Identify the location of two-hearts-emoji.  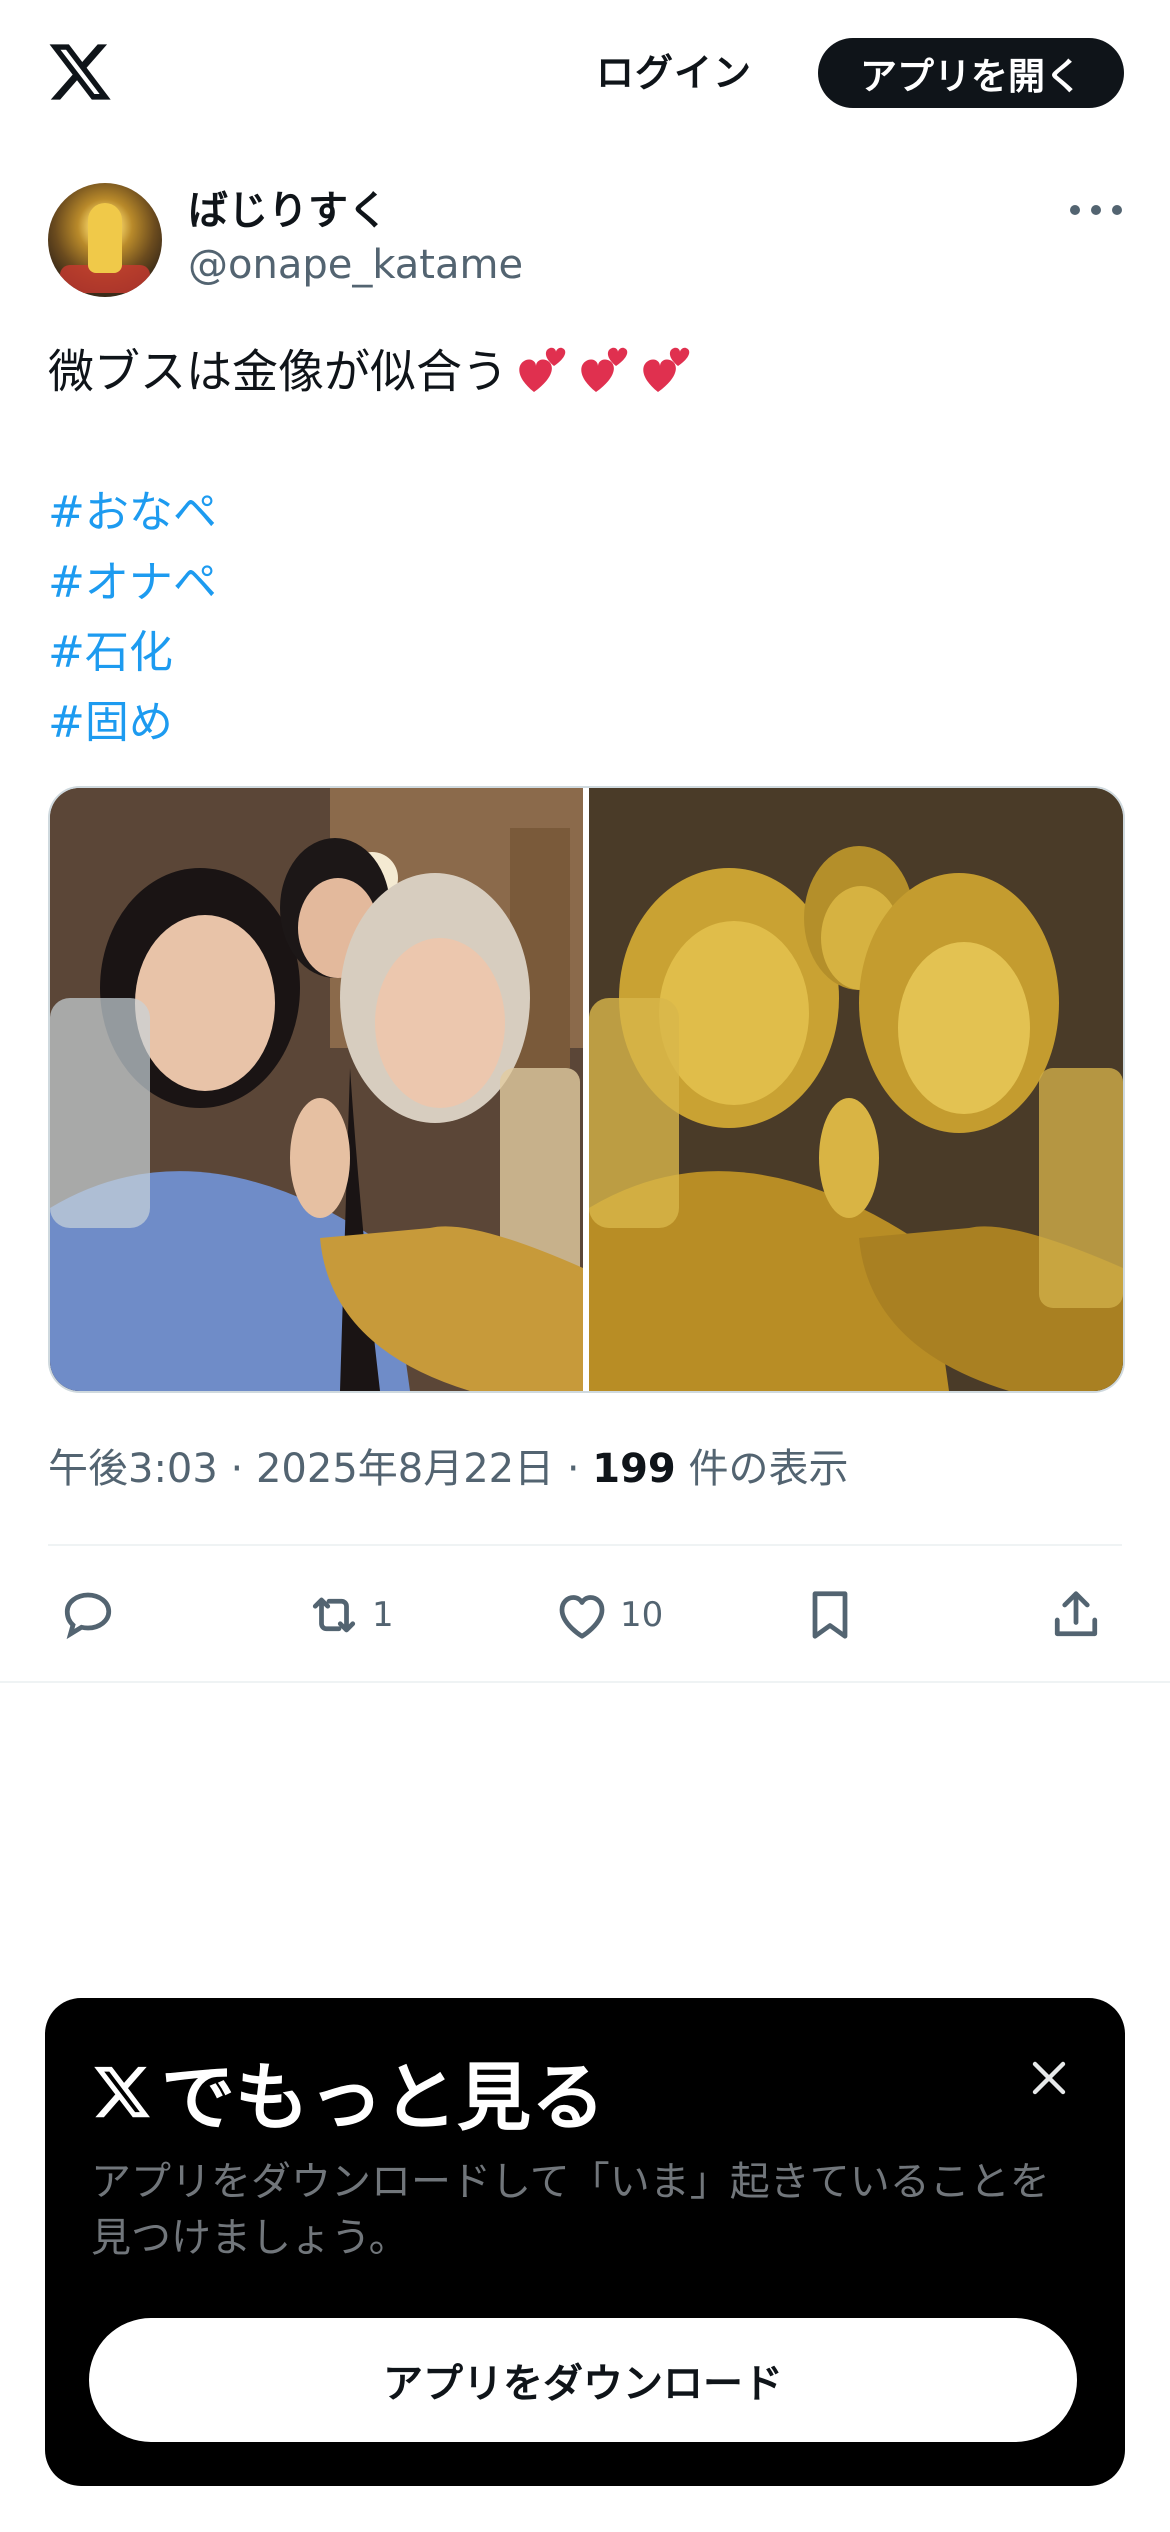
(607, 375).